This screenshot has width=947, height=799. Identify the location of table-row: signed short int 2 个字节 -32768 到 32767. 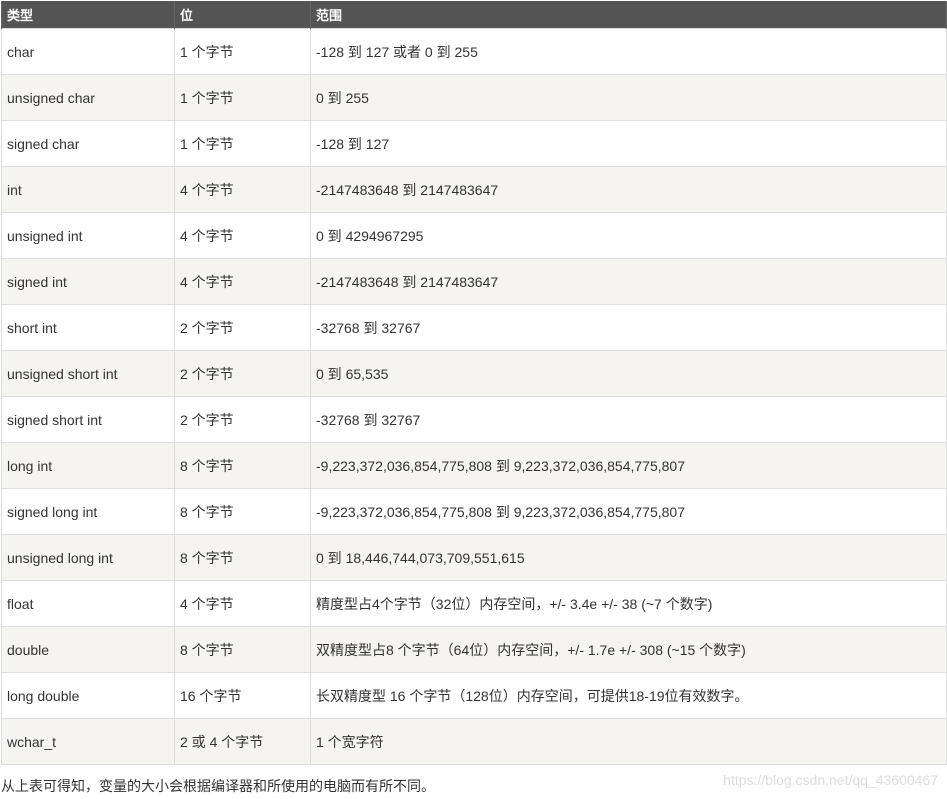
(474, 419).